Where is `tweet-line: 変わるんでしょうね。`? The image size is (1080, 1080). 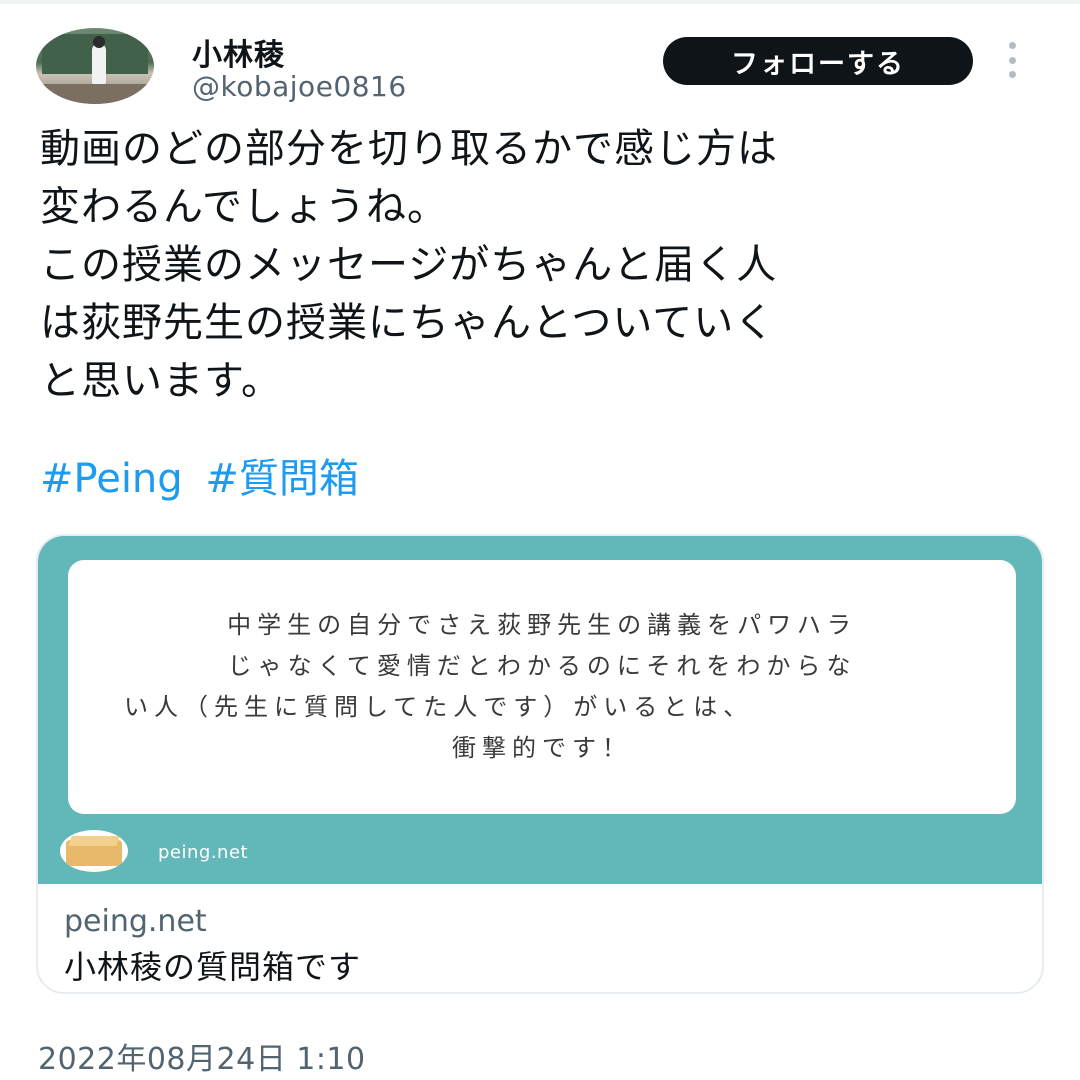
tweet-line: 変わるんでしょうね。 is located at coordinates (244, 207).